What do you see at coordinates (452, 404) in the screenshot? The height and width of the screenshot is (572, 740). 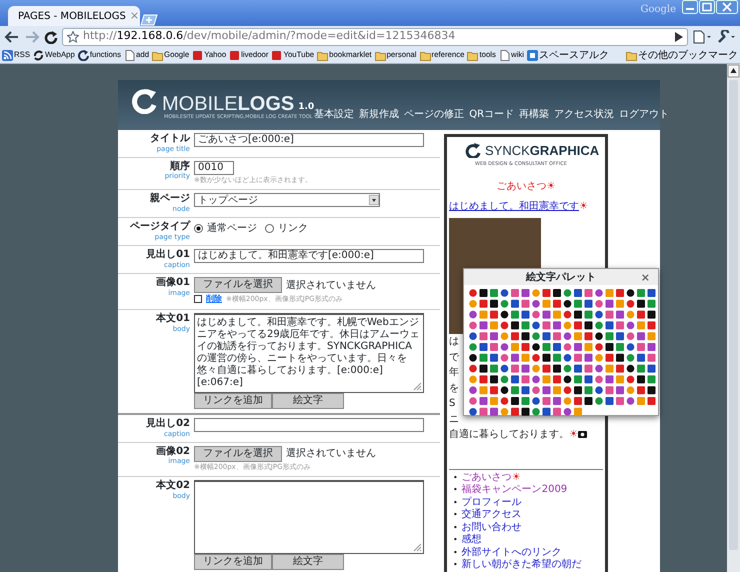 I see `body-text: S` at bounding box center [452, 404].